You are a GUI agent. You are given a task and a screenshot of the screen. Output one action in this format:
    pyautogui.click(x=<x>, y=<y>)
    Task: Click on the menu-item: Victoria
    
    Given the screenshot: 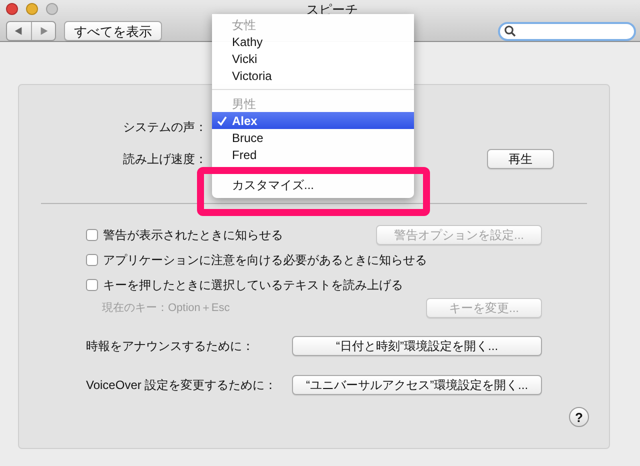 What is the action you would take?
    pyautogui.click(x=313, y=75)
    